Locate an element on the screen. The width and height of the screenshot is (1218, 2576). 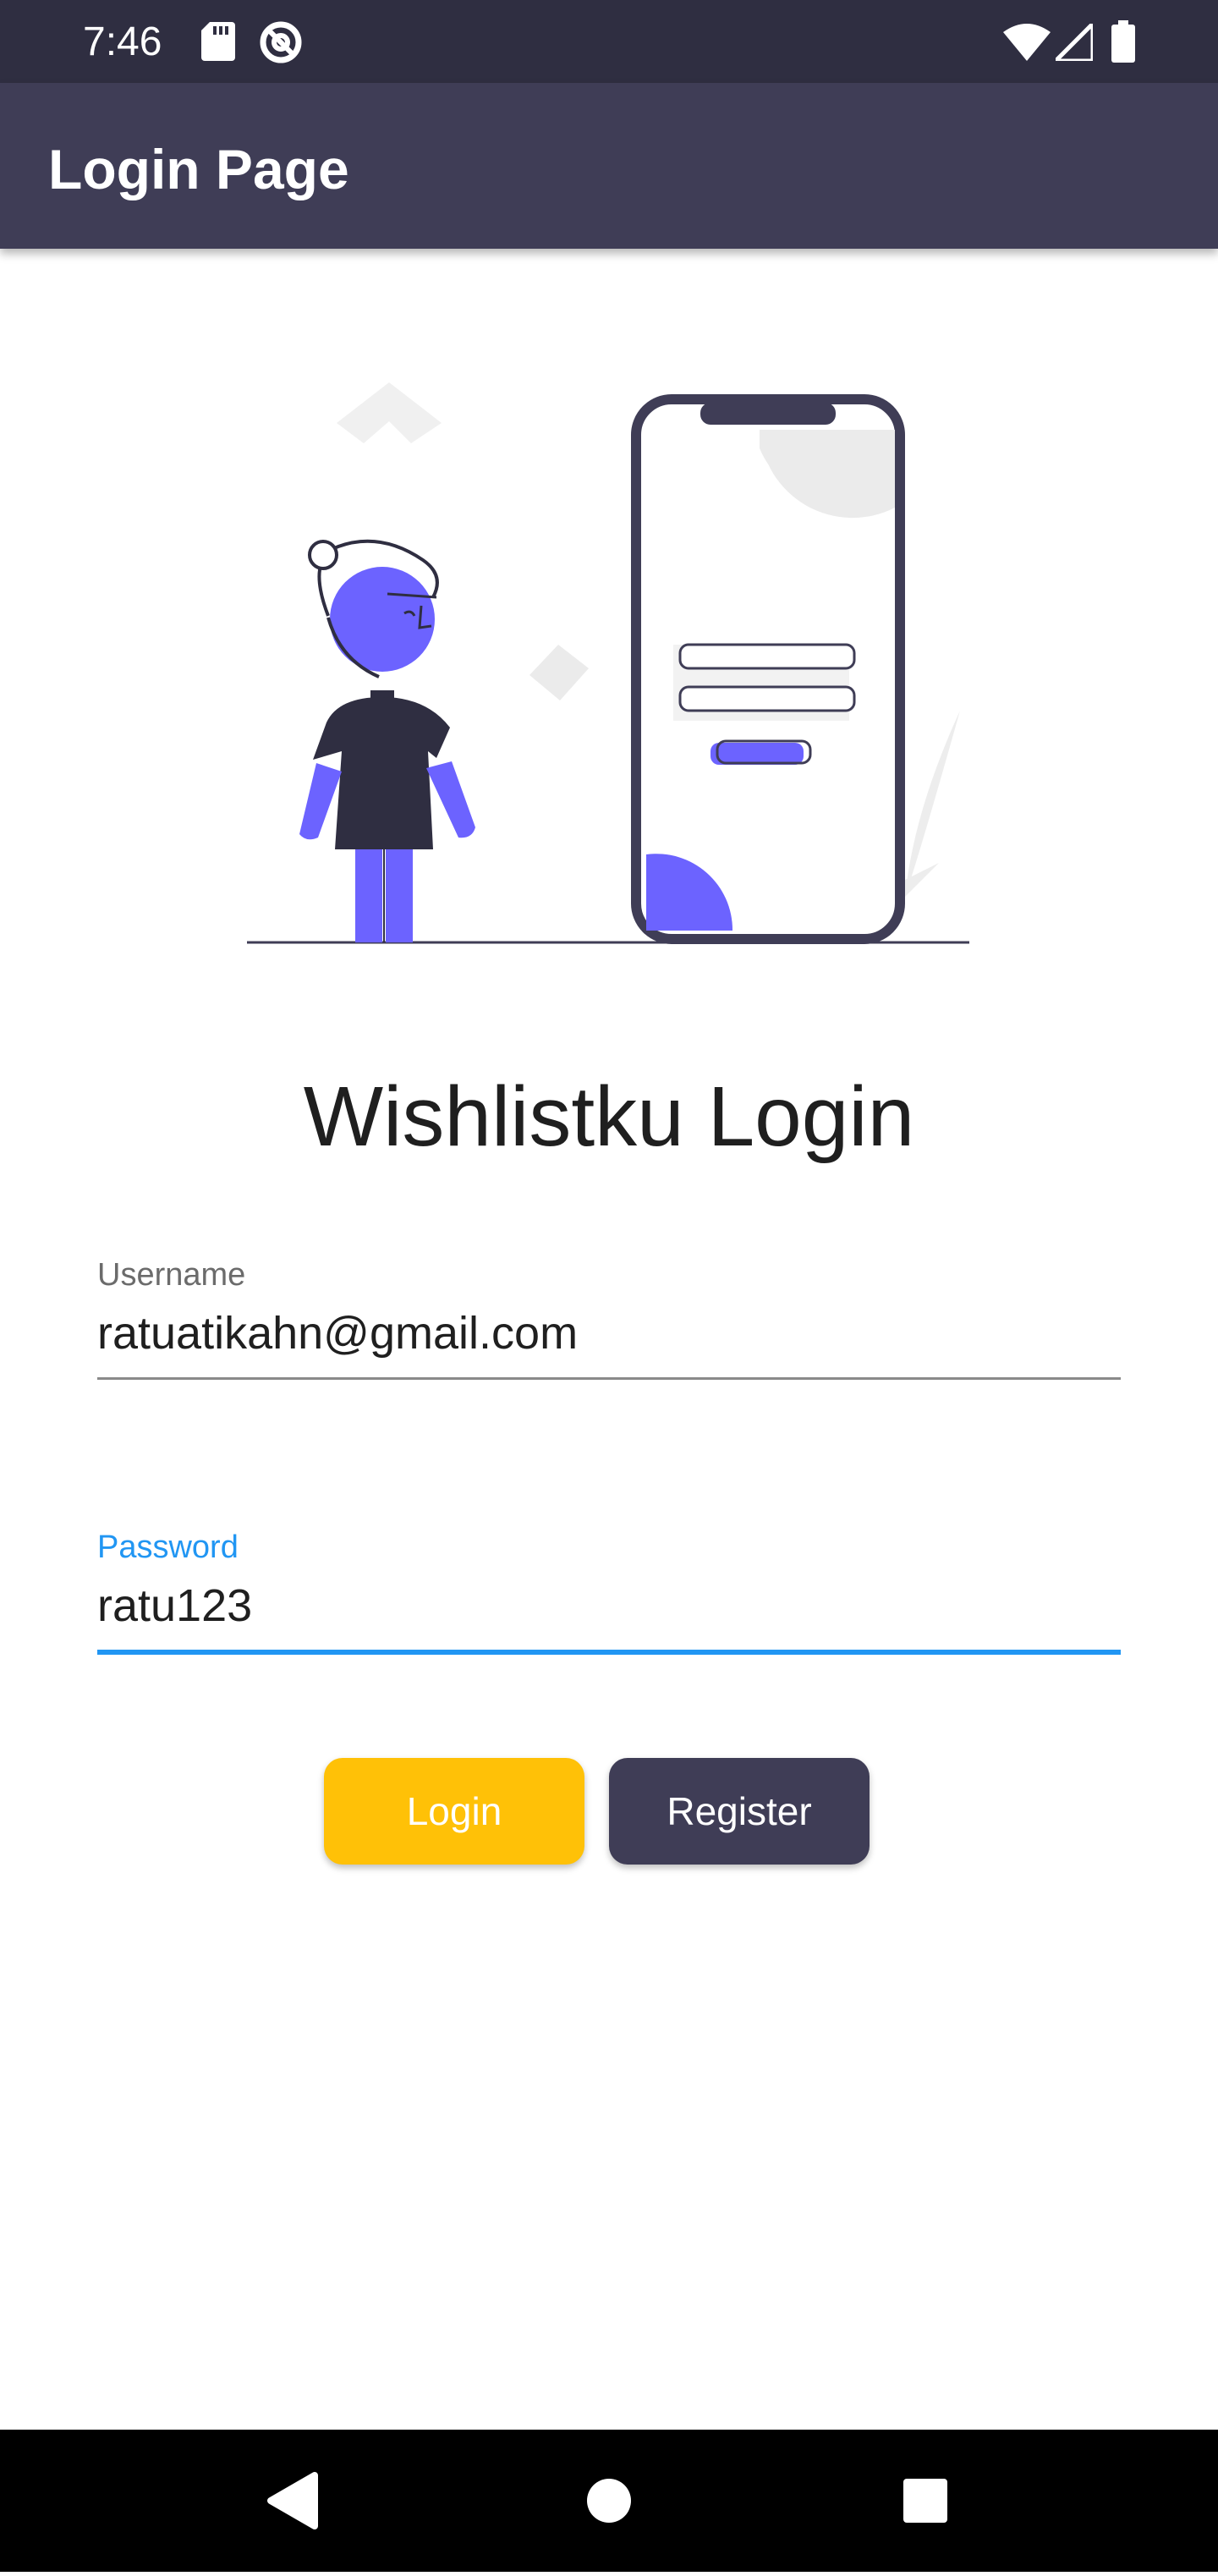
back-icon is located at coordinates (293, 2501).